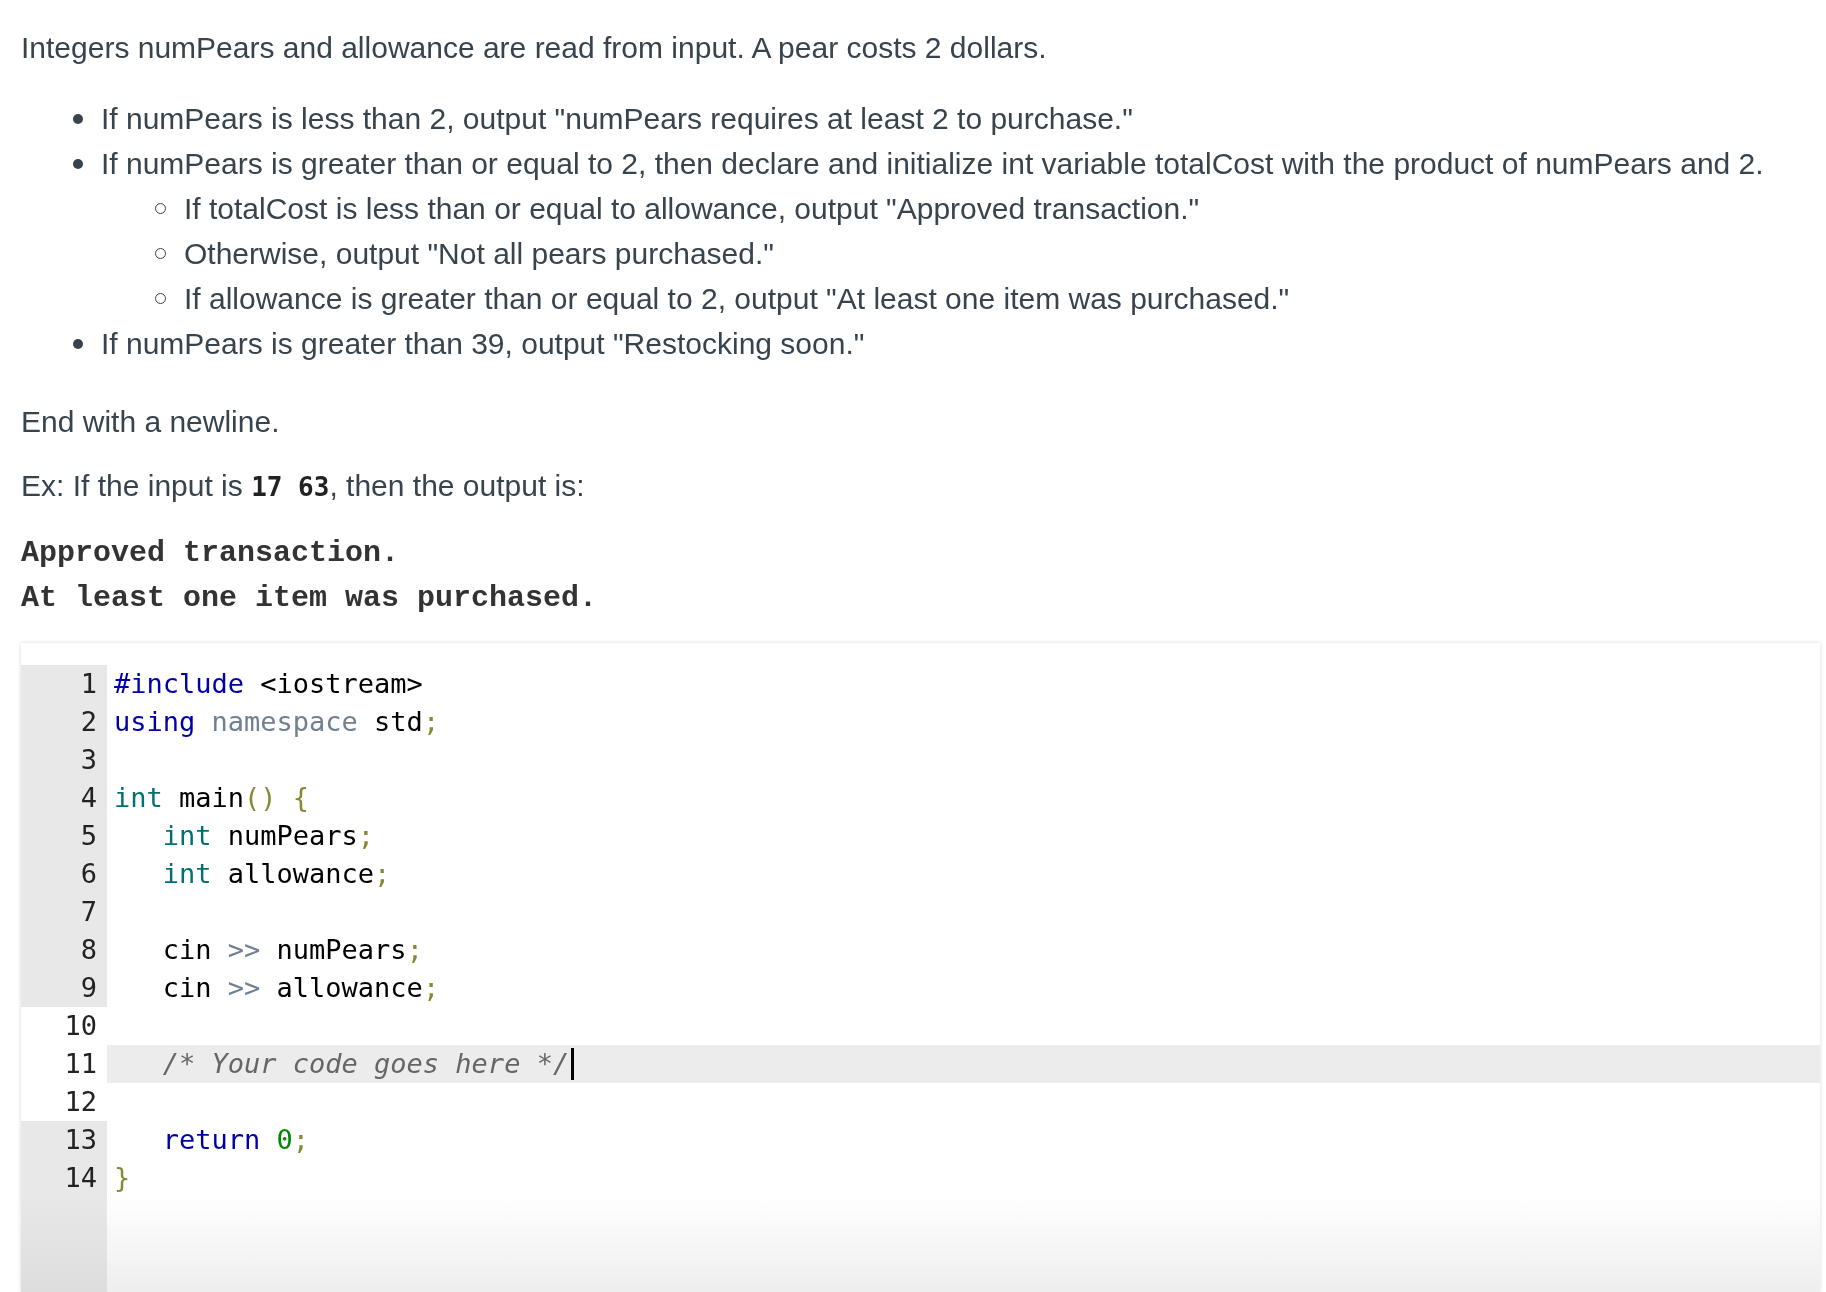  Describe the element at coordinates (64, 950) in the screenshot. I see `line-number: 8` at that location.